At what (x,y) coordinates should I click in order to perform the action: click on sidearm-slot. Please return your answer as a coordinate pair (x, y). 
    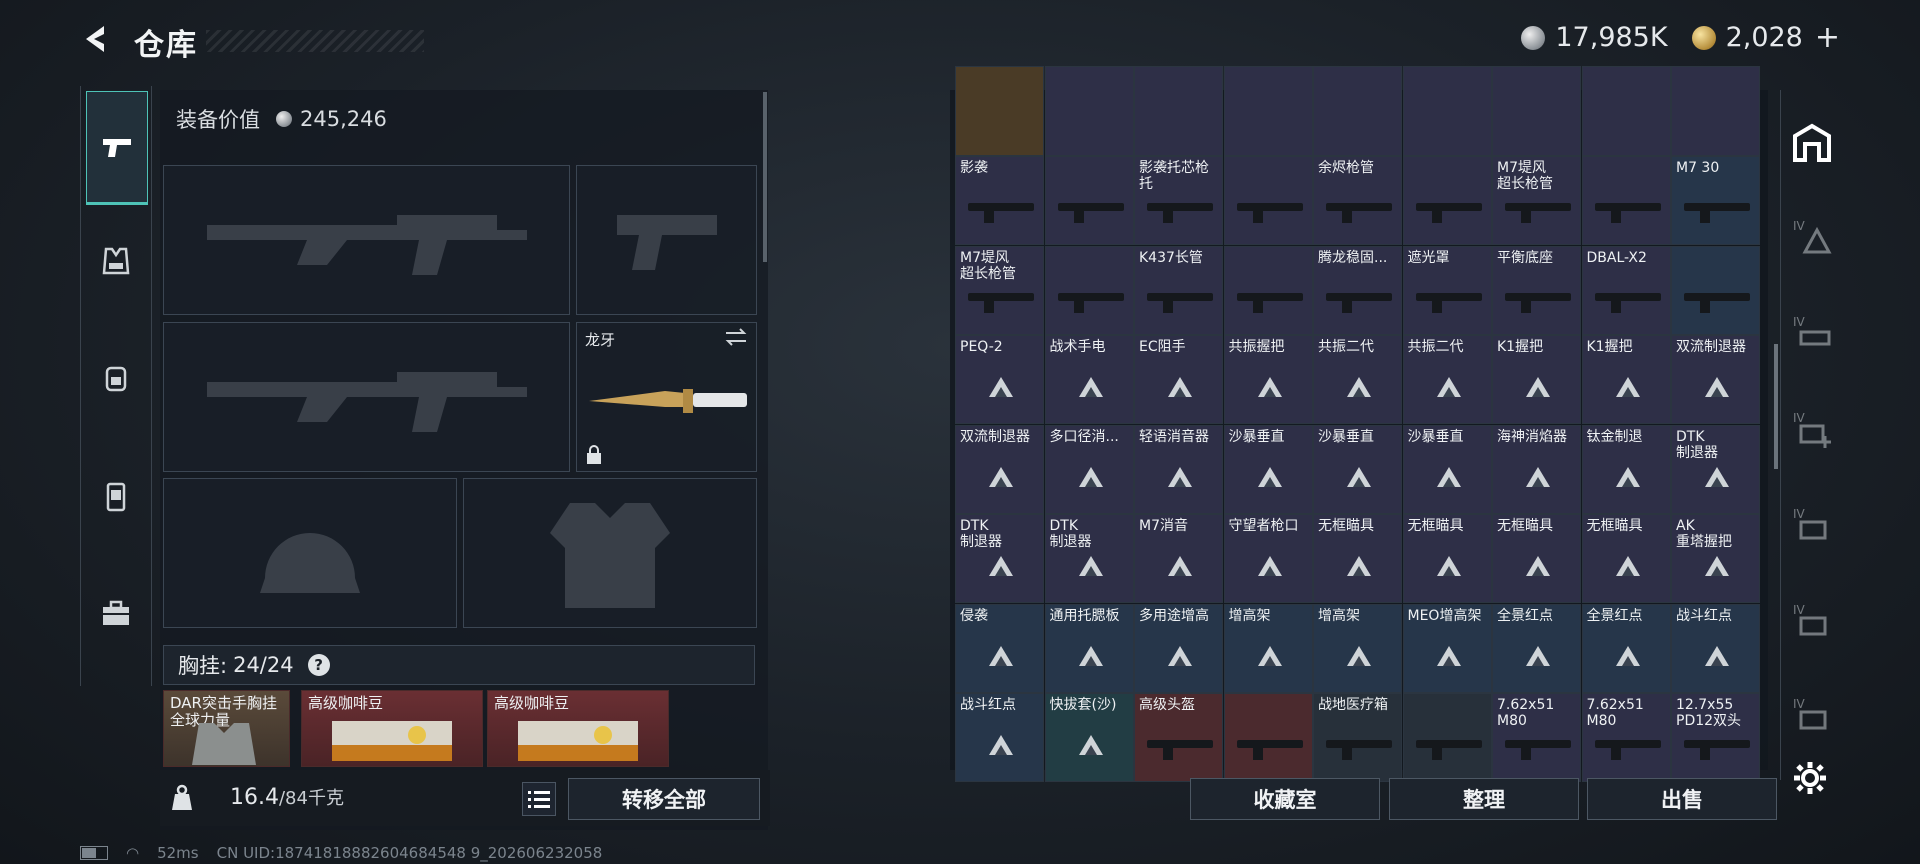
    Looking at the image, I should click on (666, 240).